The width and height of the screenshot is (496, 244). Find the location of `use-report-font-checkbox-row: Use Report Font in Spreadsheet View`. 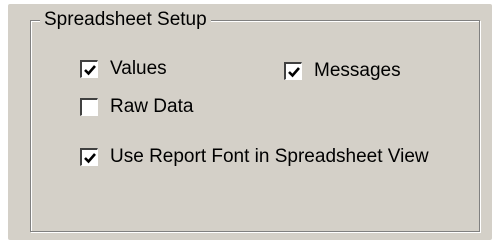

use-report-font-checkbox-row: Use Report Font in Spreadsheet View is located at coordinates (254, 157).